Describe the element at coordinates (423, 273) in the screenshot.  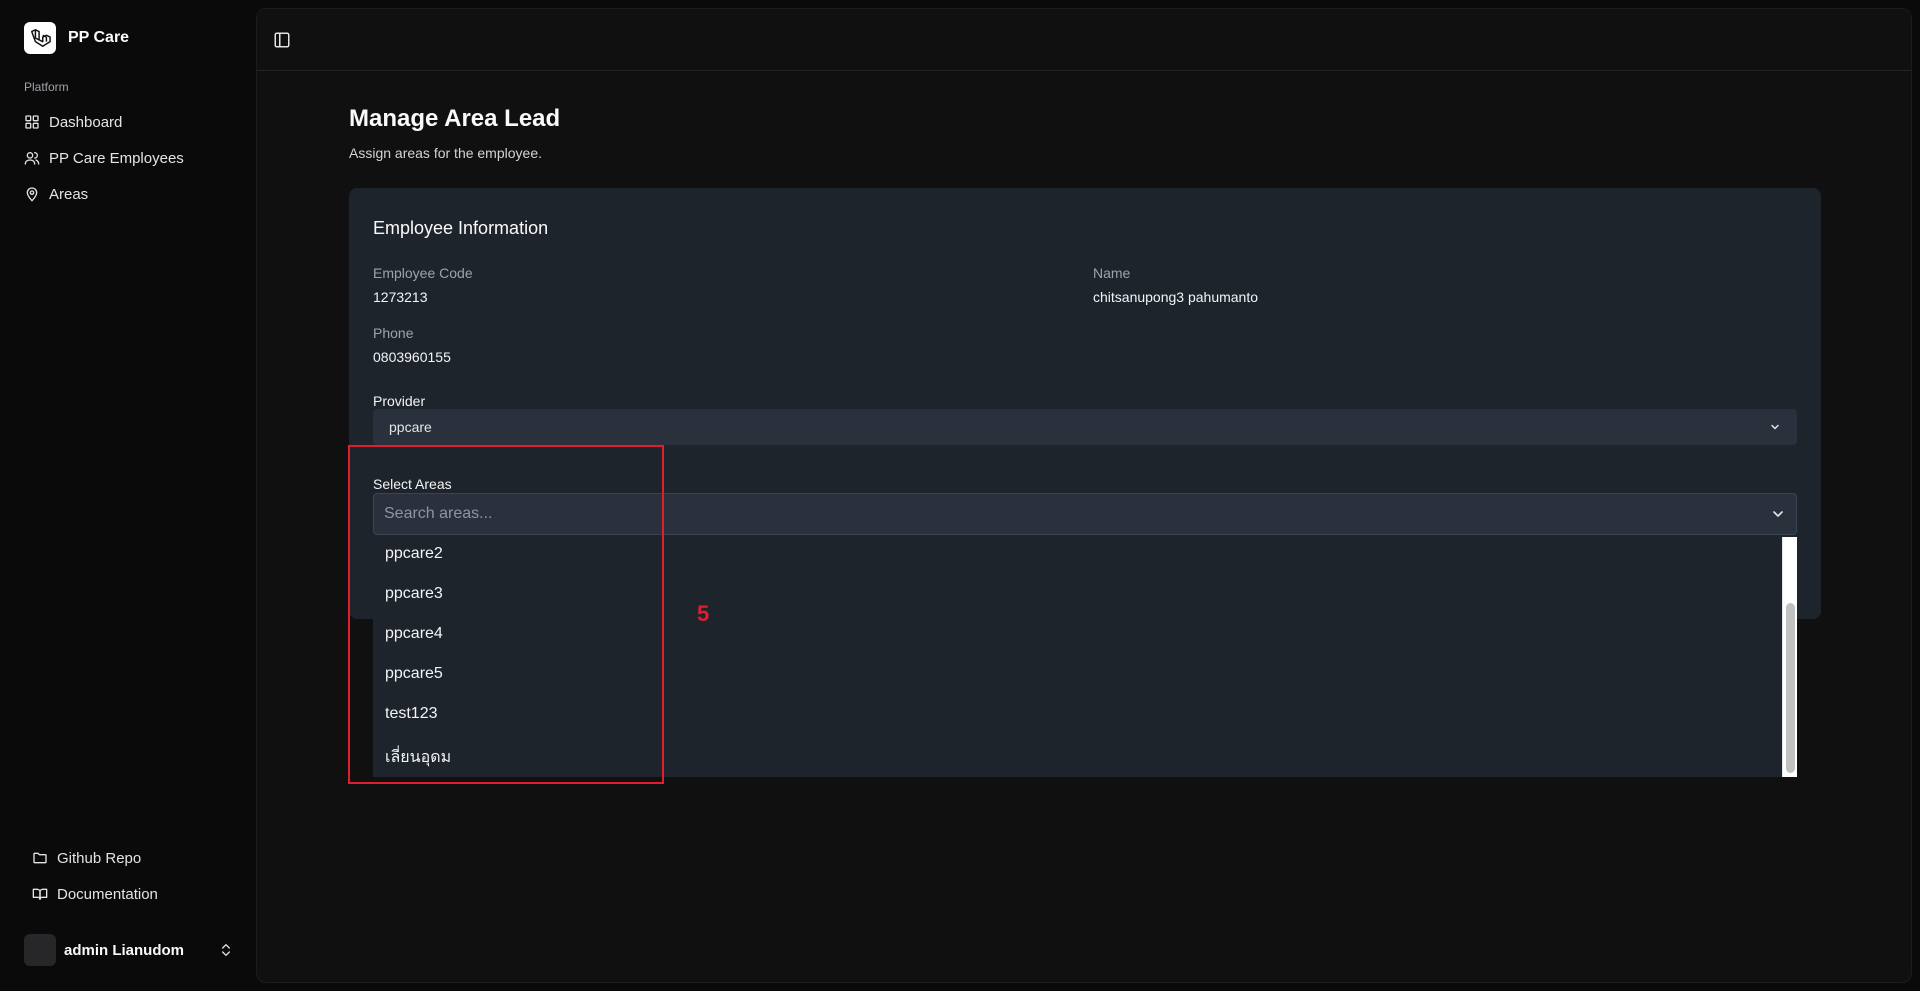
I see `employee-code-label: Employee Code` at that location.